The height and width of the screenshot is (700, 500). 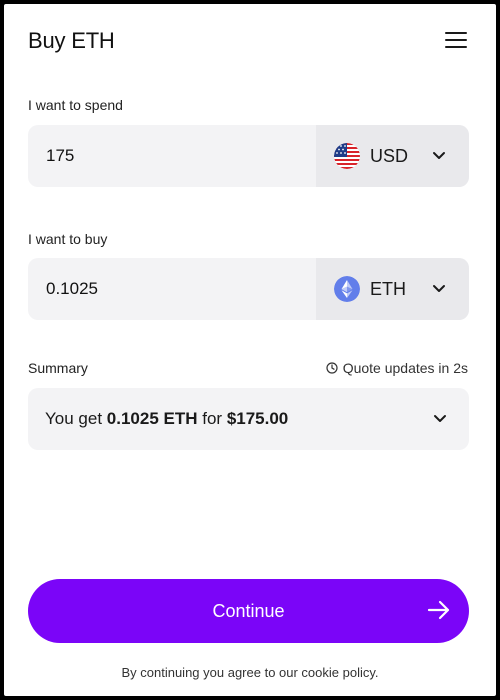 What do you see at coordinates (405, 368) in the screenshot?
I see `quote-status-text: Quote updates in 2s` at bounding box center [405, 368].